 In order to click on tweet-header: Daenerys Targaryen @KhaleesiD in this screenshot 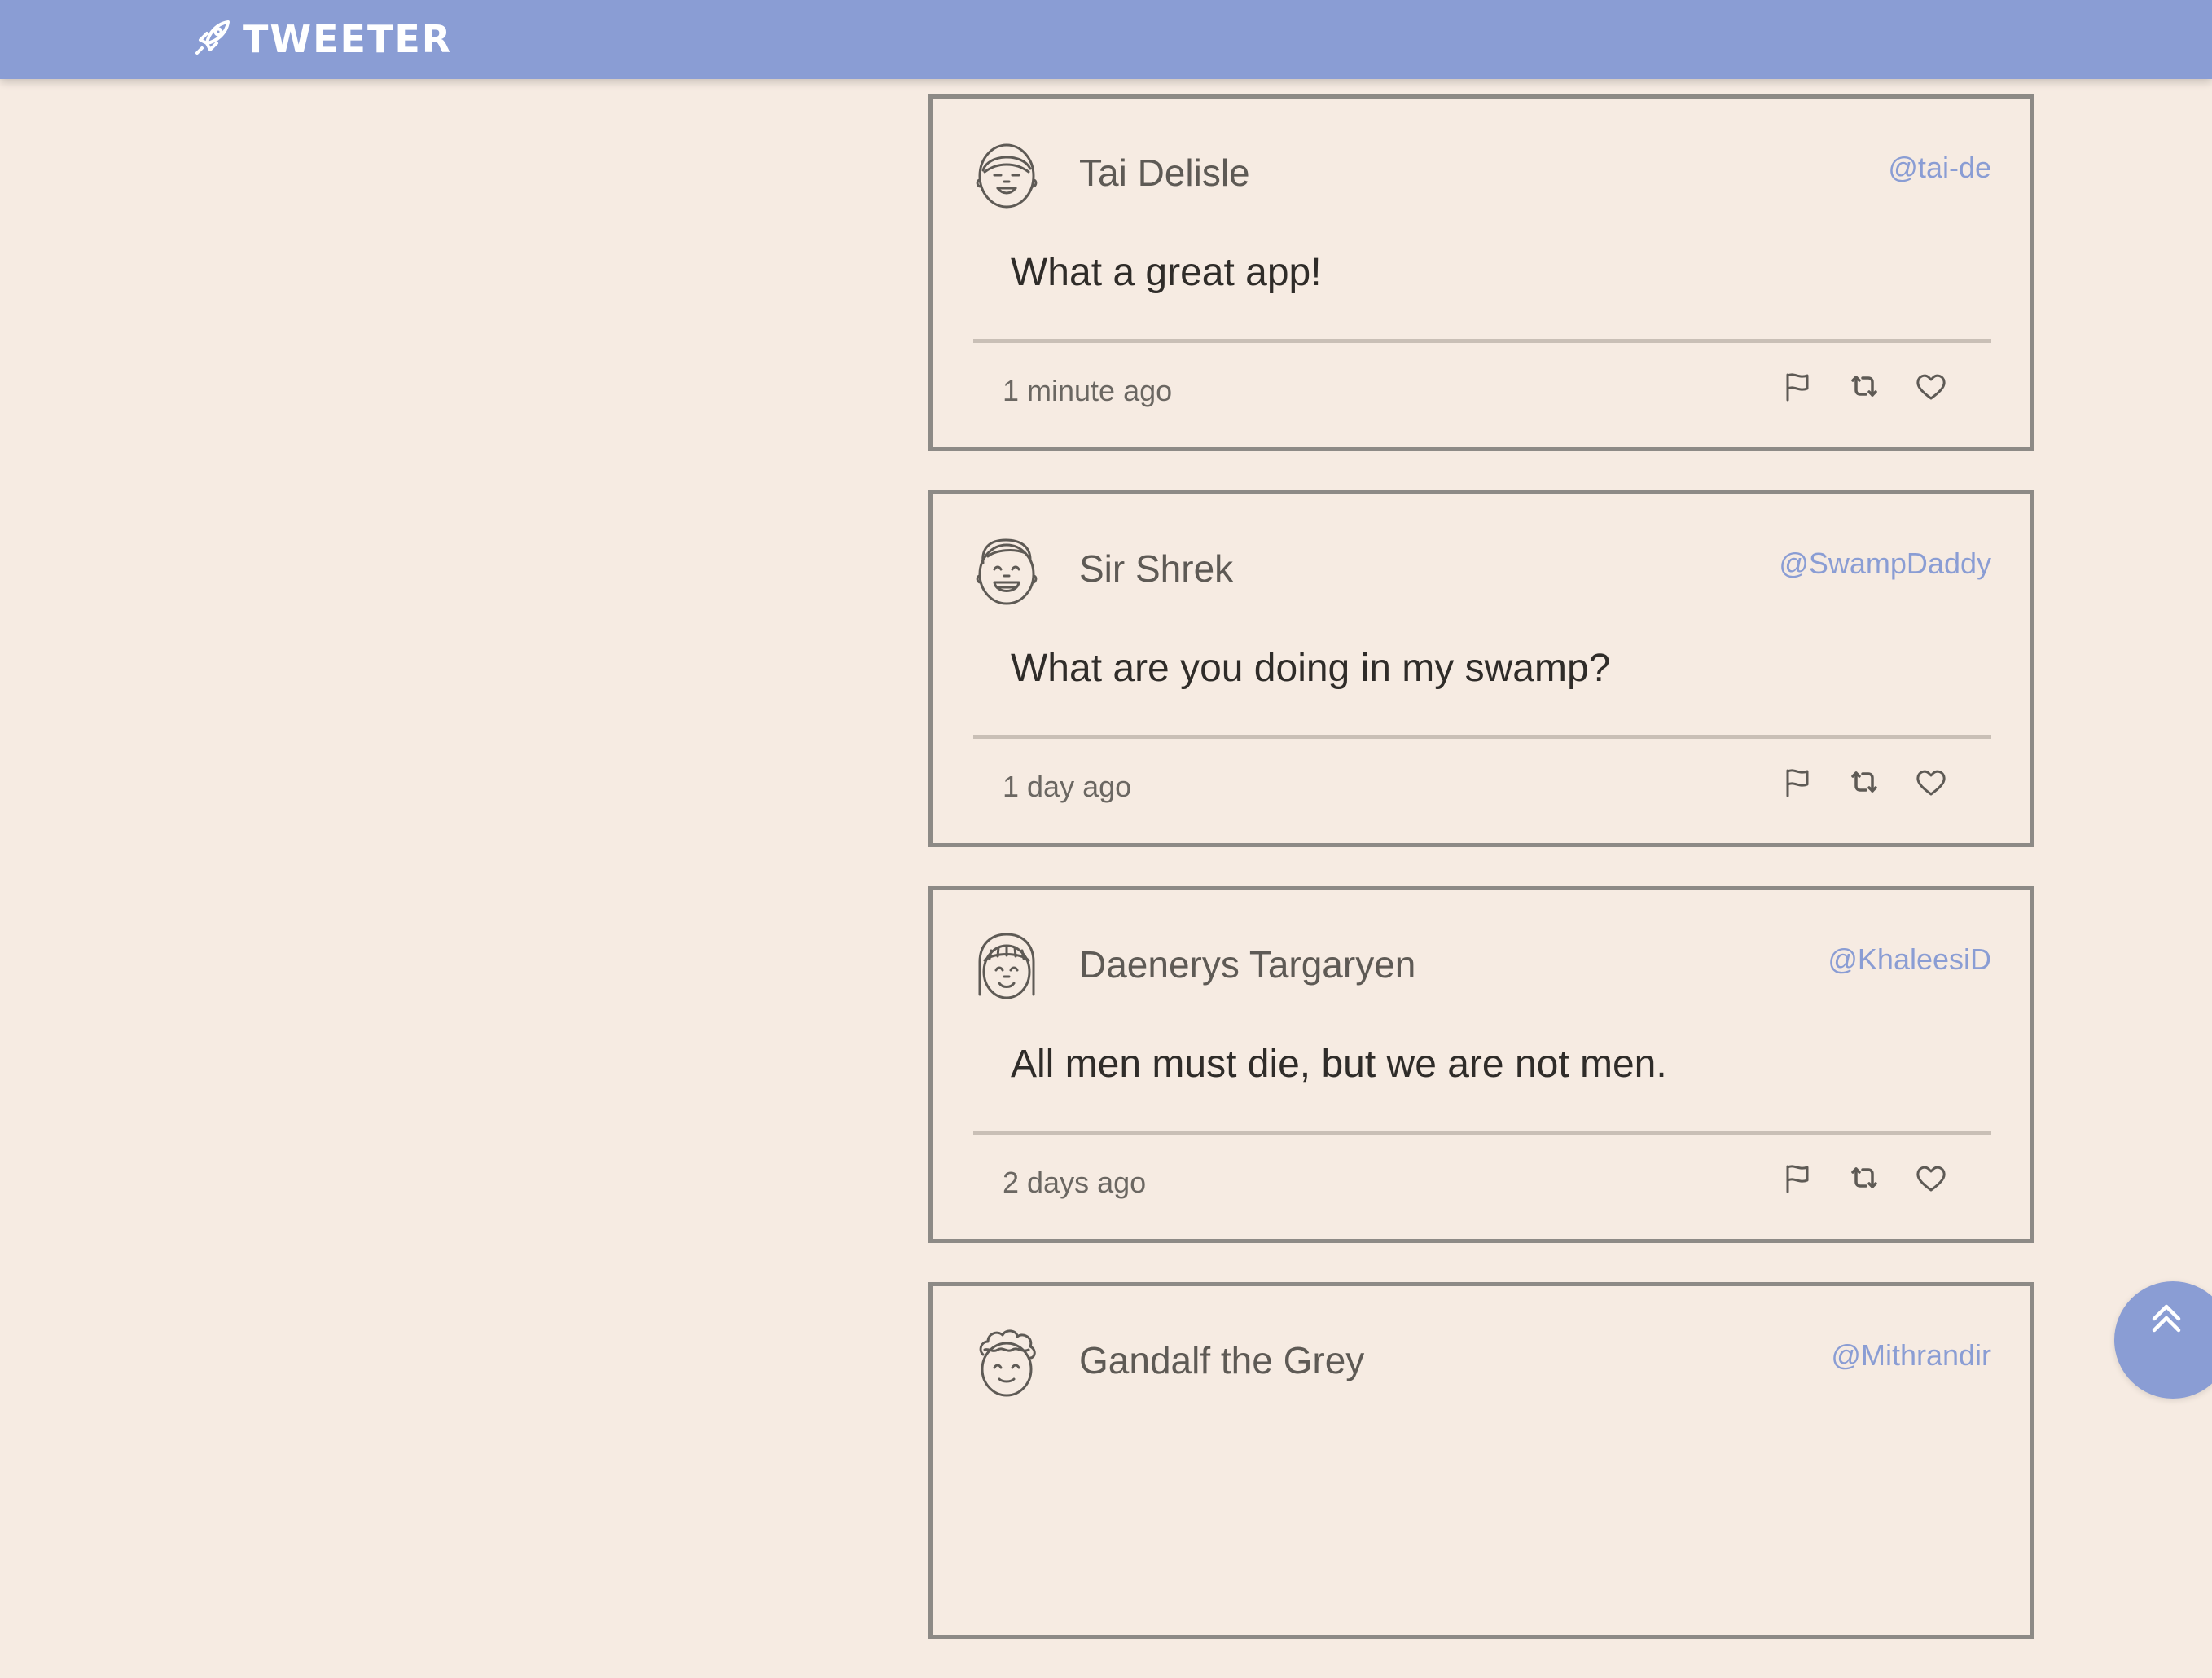, I will do `click(1482, 966)`.